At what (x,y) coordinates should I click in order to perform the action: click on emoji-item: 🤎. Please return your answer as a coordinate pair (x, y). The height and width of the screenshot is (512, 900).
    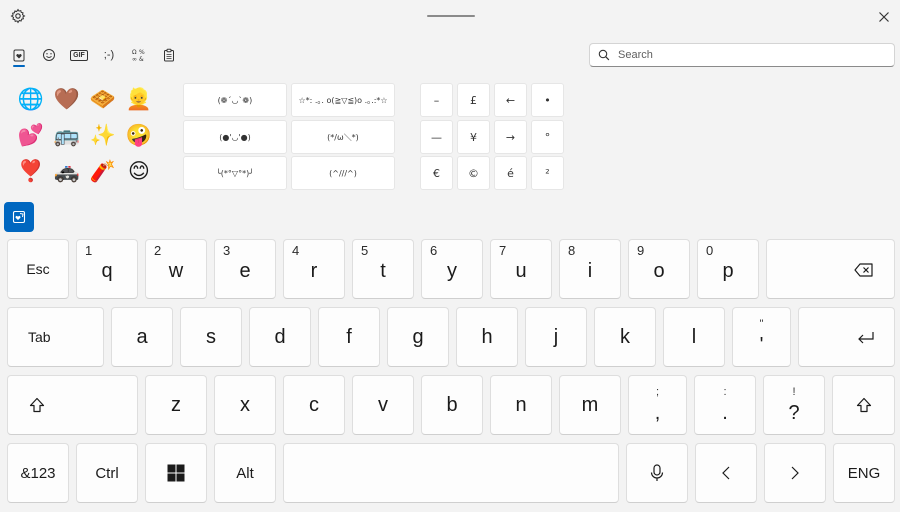
    Looking at the image, I should click on (67, 99).